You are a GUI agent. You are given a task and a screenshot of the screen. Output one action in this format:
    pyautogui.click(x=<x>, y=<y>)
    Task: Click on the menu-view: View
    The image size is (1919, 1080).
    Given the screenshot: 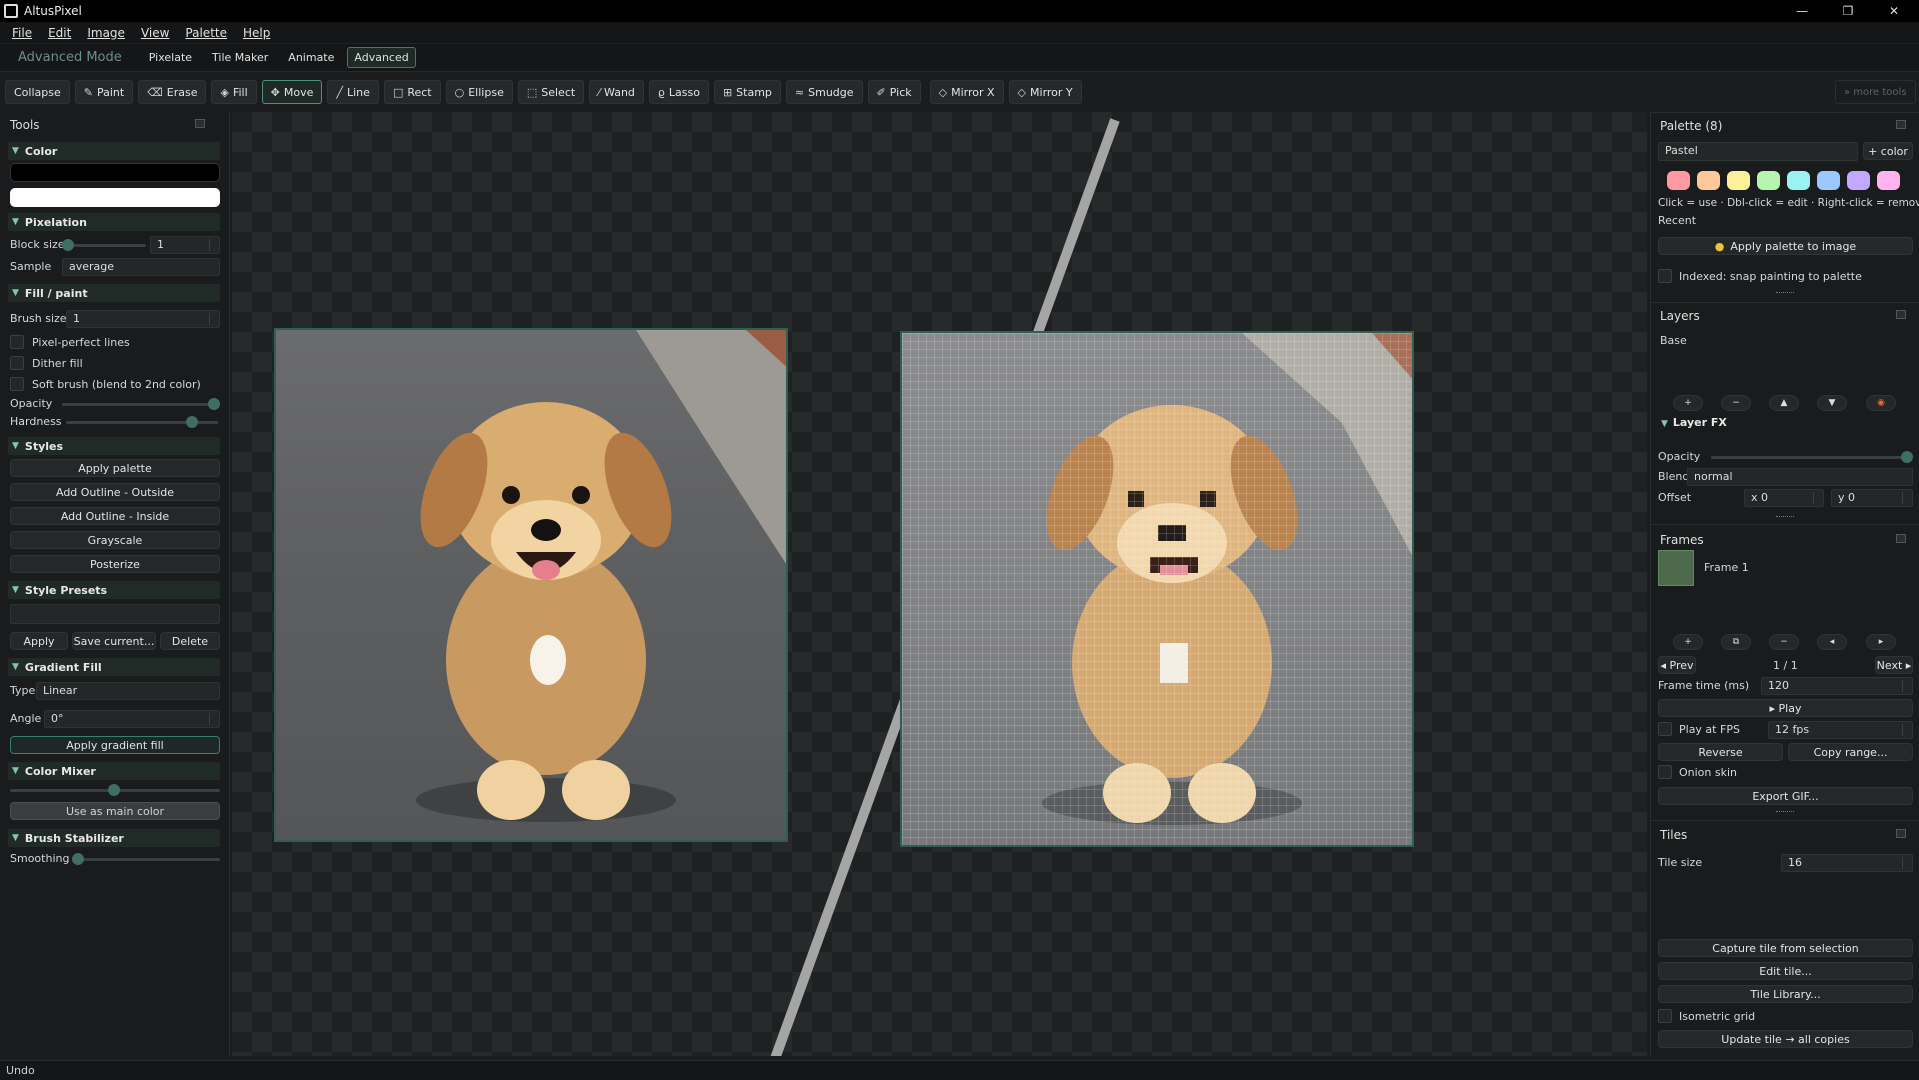 What is the action you would take?
    pyautogui.click(x=155, y=33)
    